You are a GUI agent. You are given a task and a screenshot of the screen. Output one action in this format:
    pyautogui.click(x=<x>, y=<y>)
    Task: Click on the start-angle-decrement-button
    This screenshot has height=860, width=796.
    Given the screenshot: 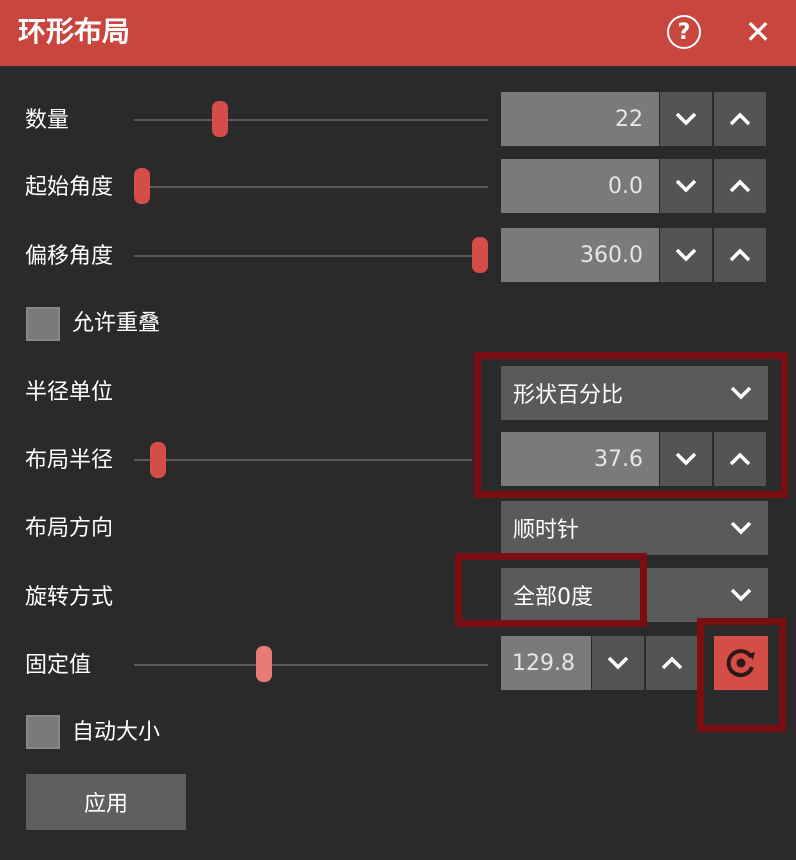 What is the action you would take?
    pyautogui.click(x=686, y=186)
    